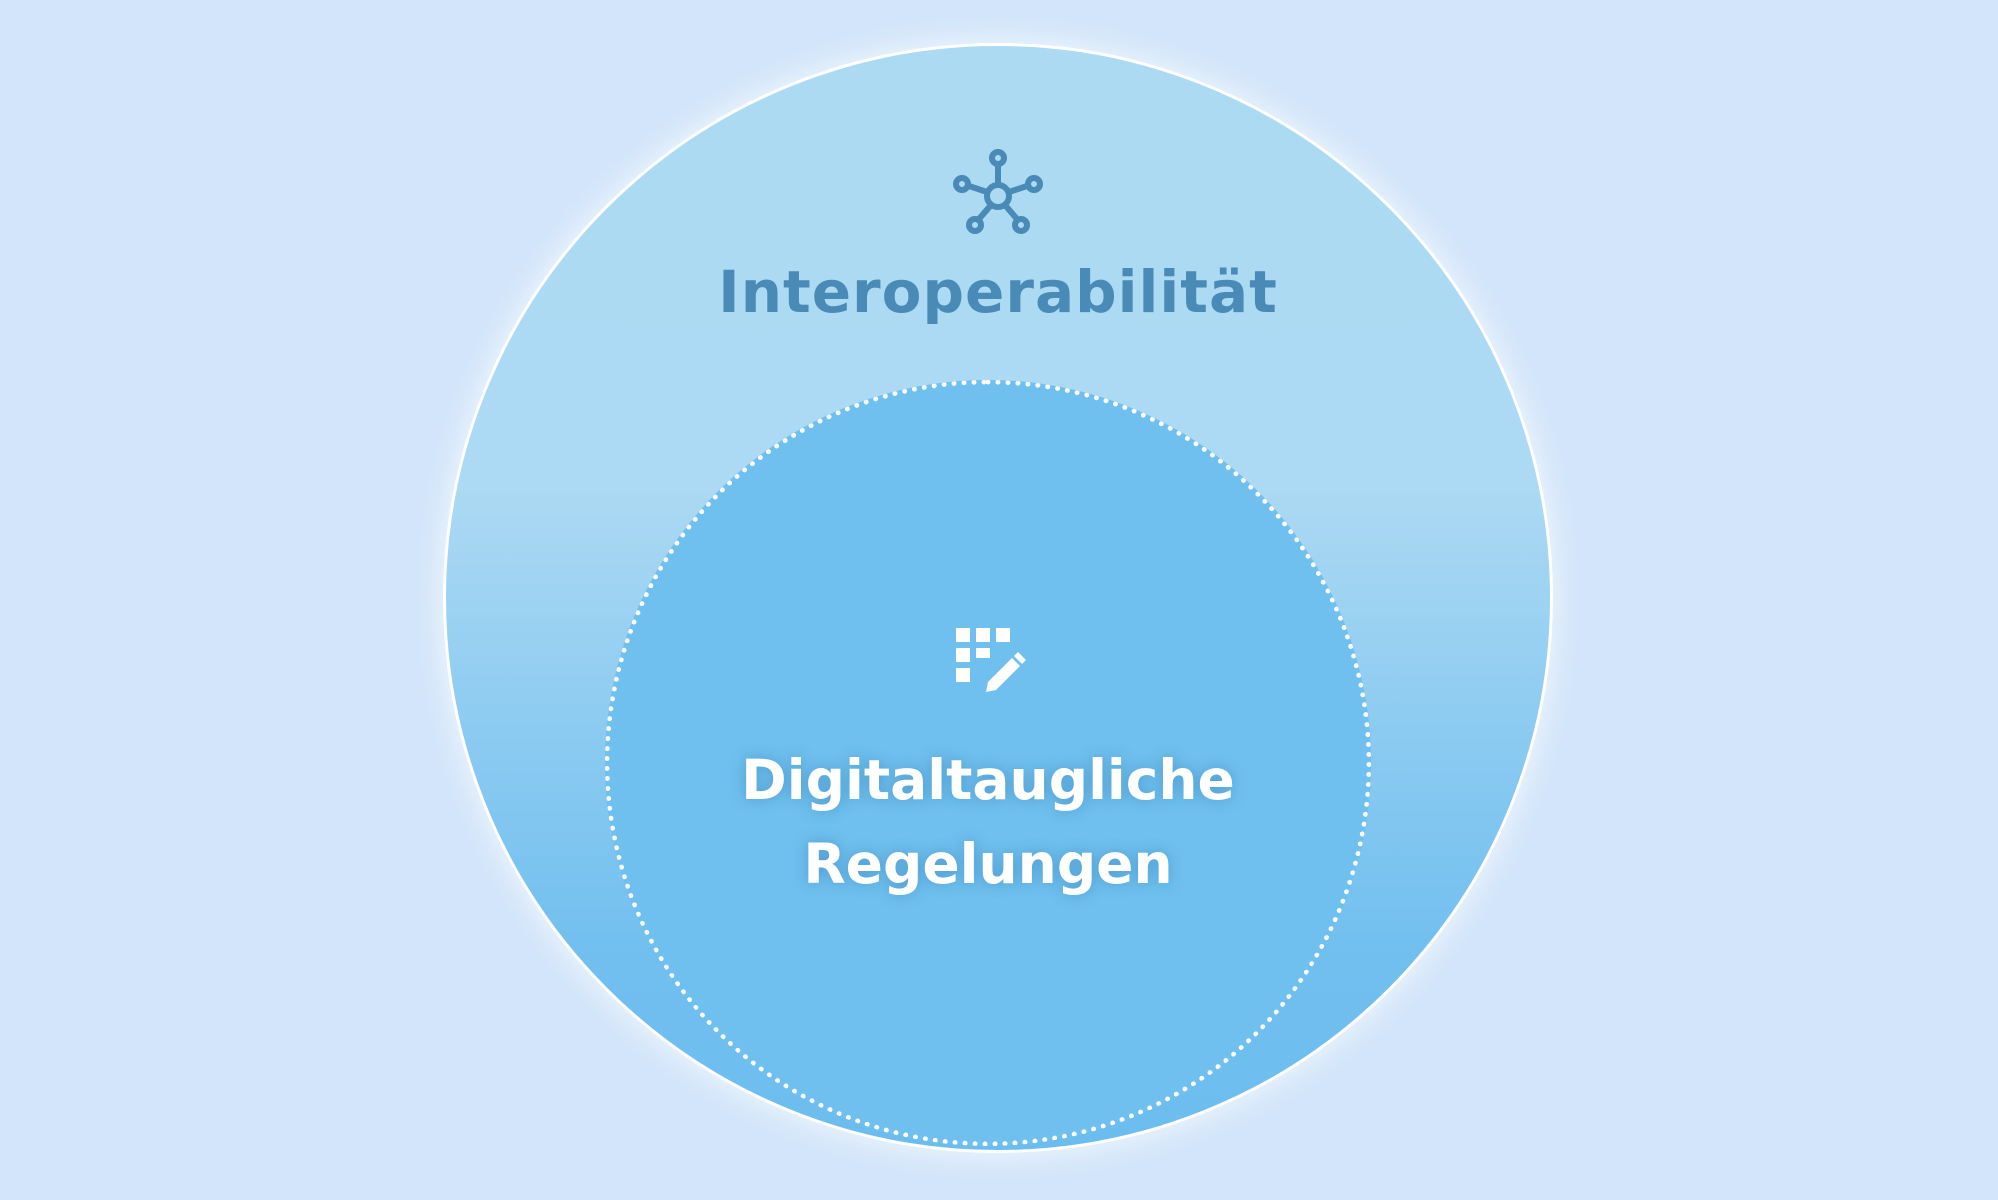 This screenshot has height=1200, width=1998. I want to click on inner-circle-title: Digitaltaugliche Regelungen, so click(988, 822).